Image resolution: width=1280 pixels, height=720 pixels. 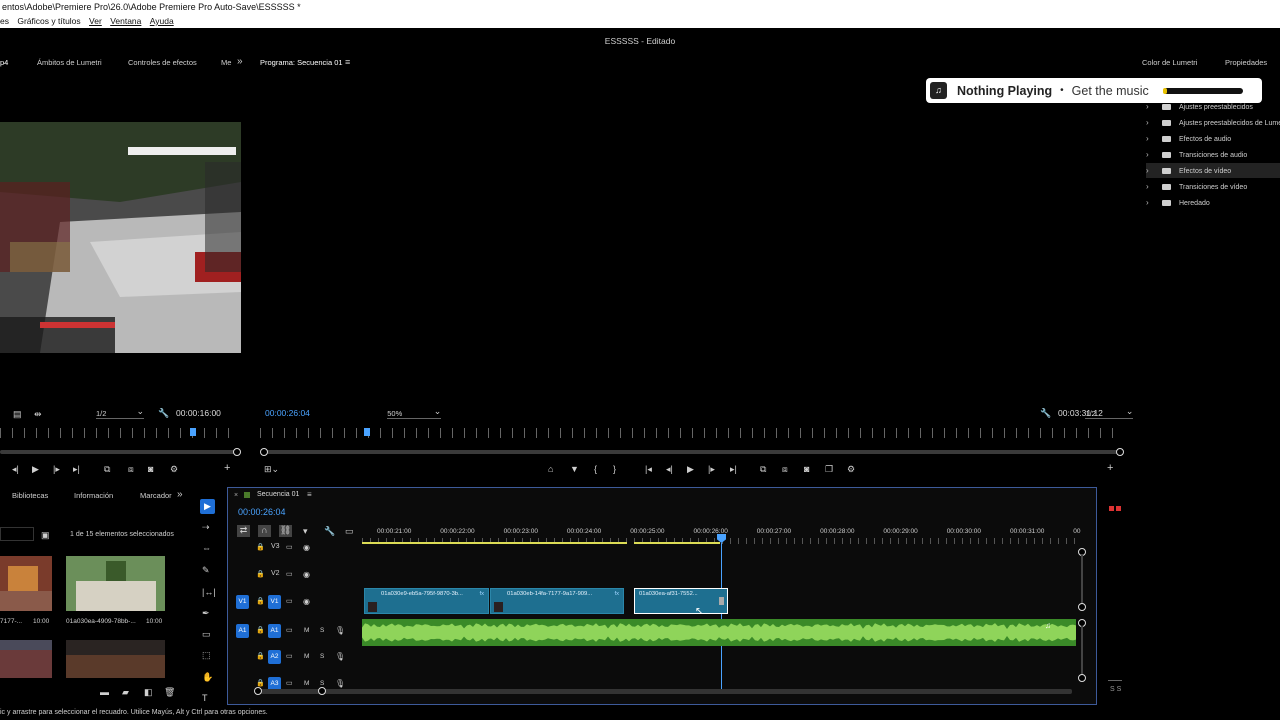 I want to click on export-frame-icon: ⊞⌄, so click(x=271, y=469).